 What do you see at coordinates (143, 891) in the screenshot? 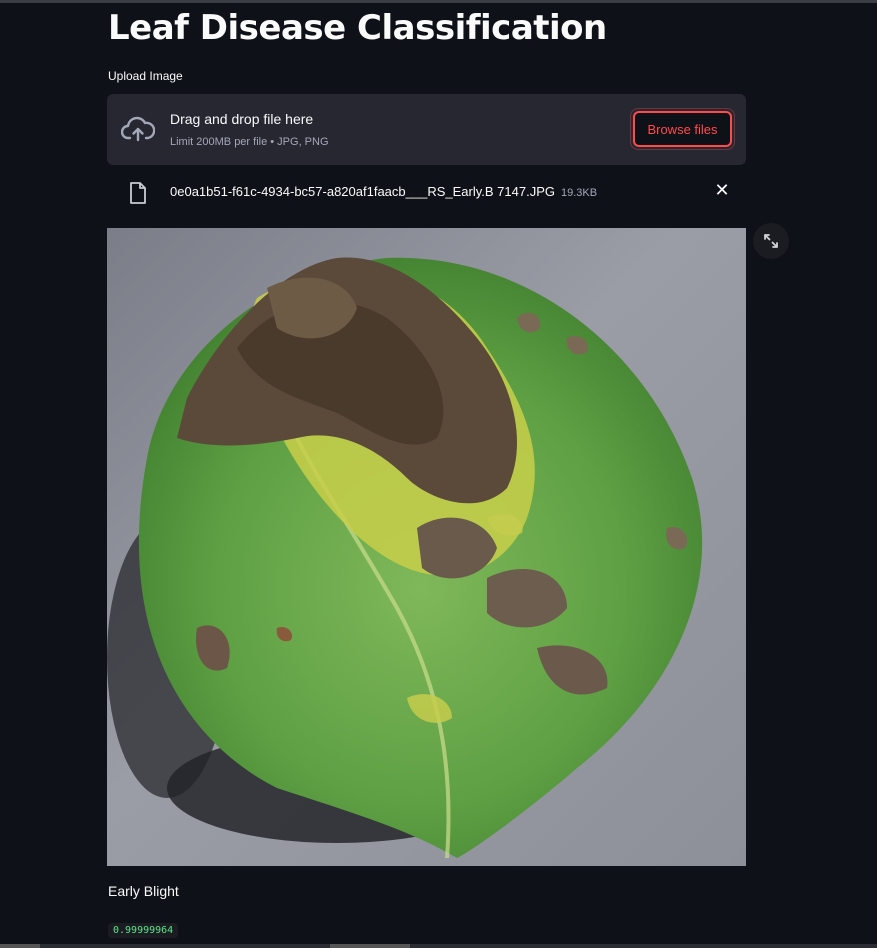
I see `prediction-label: Early Blight` at bounding box center [143, 891].